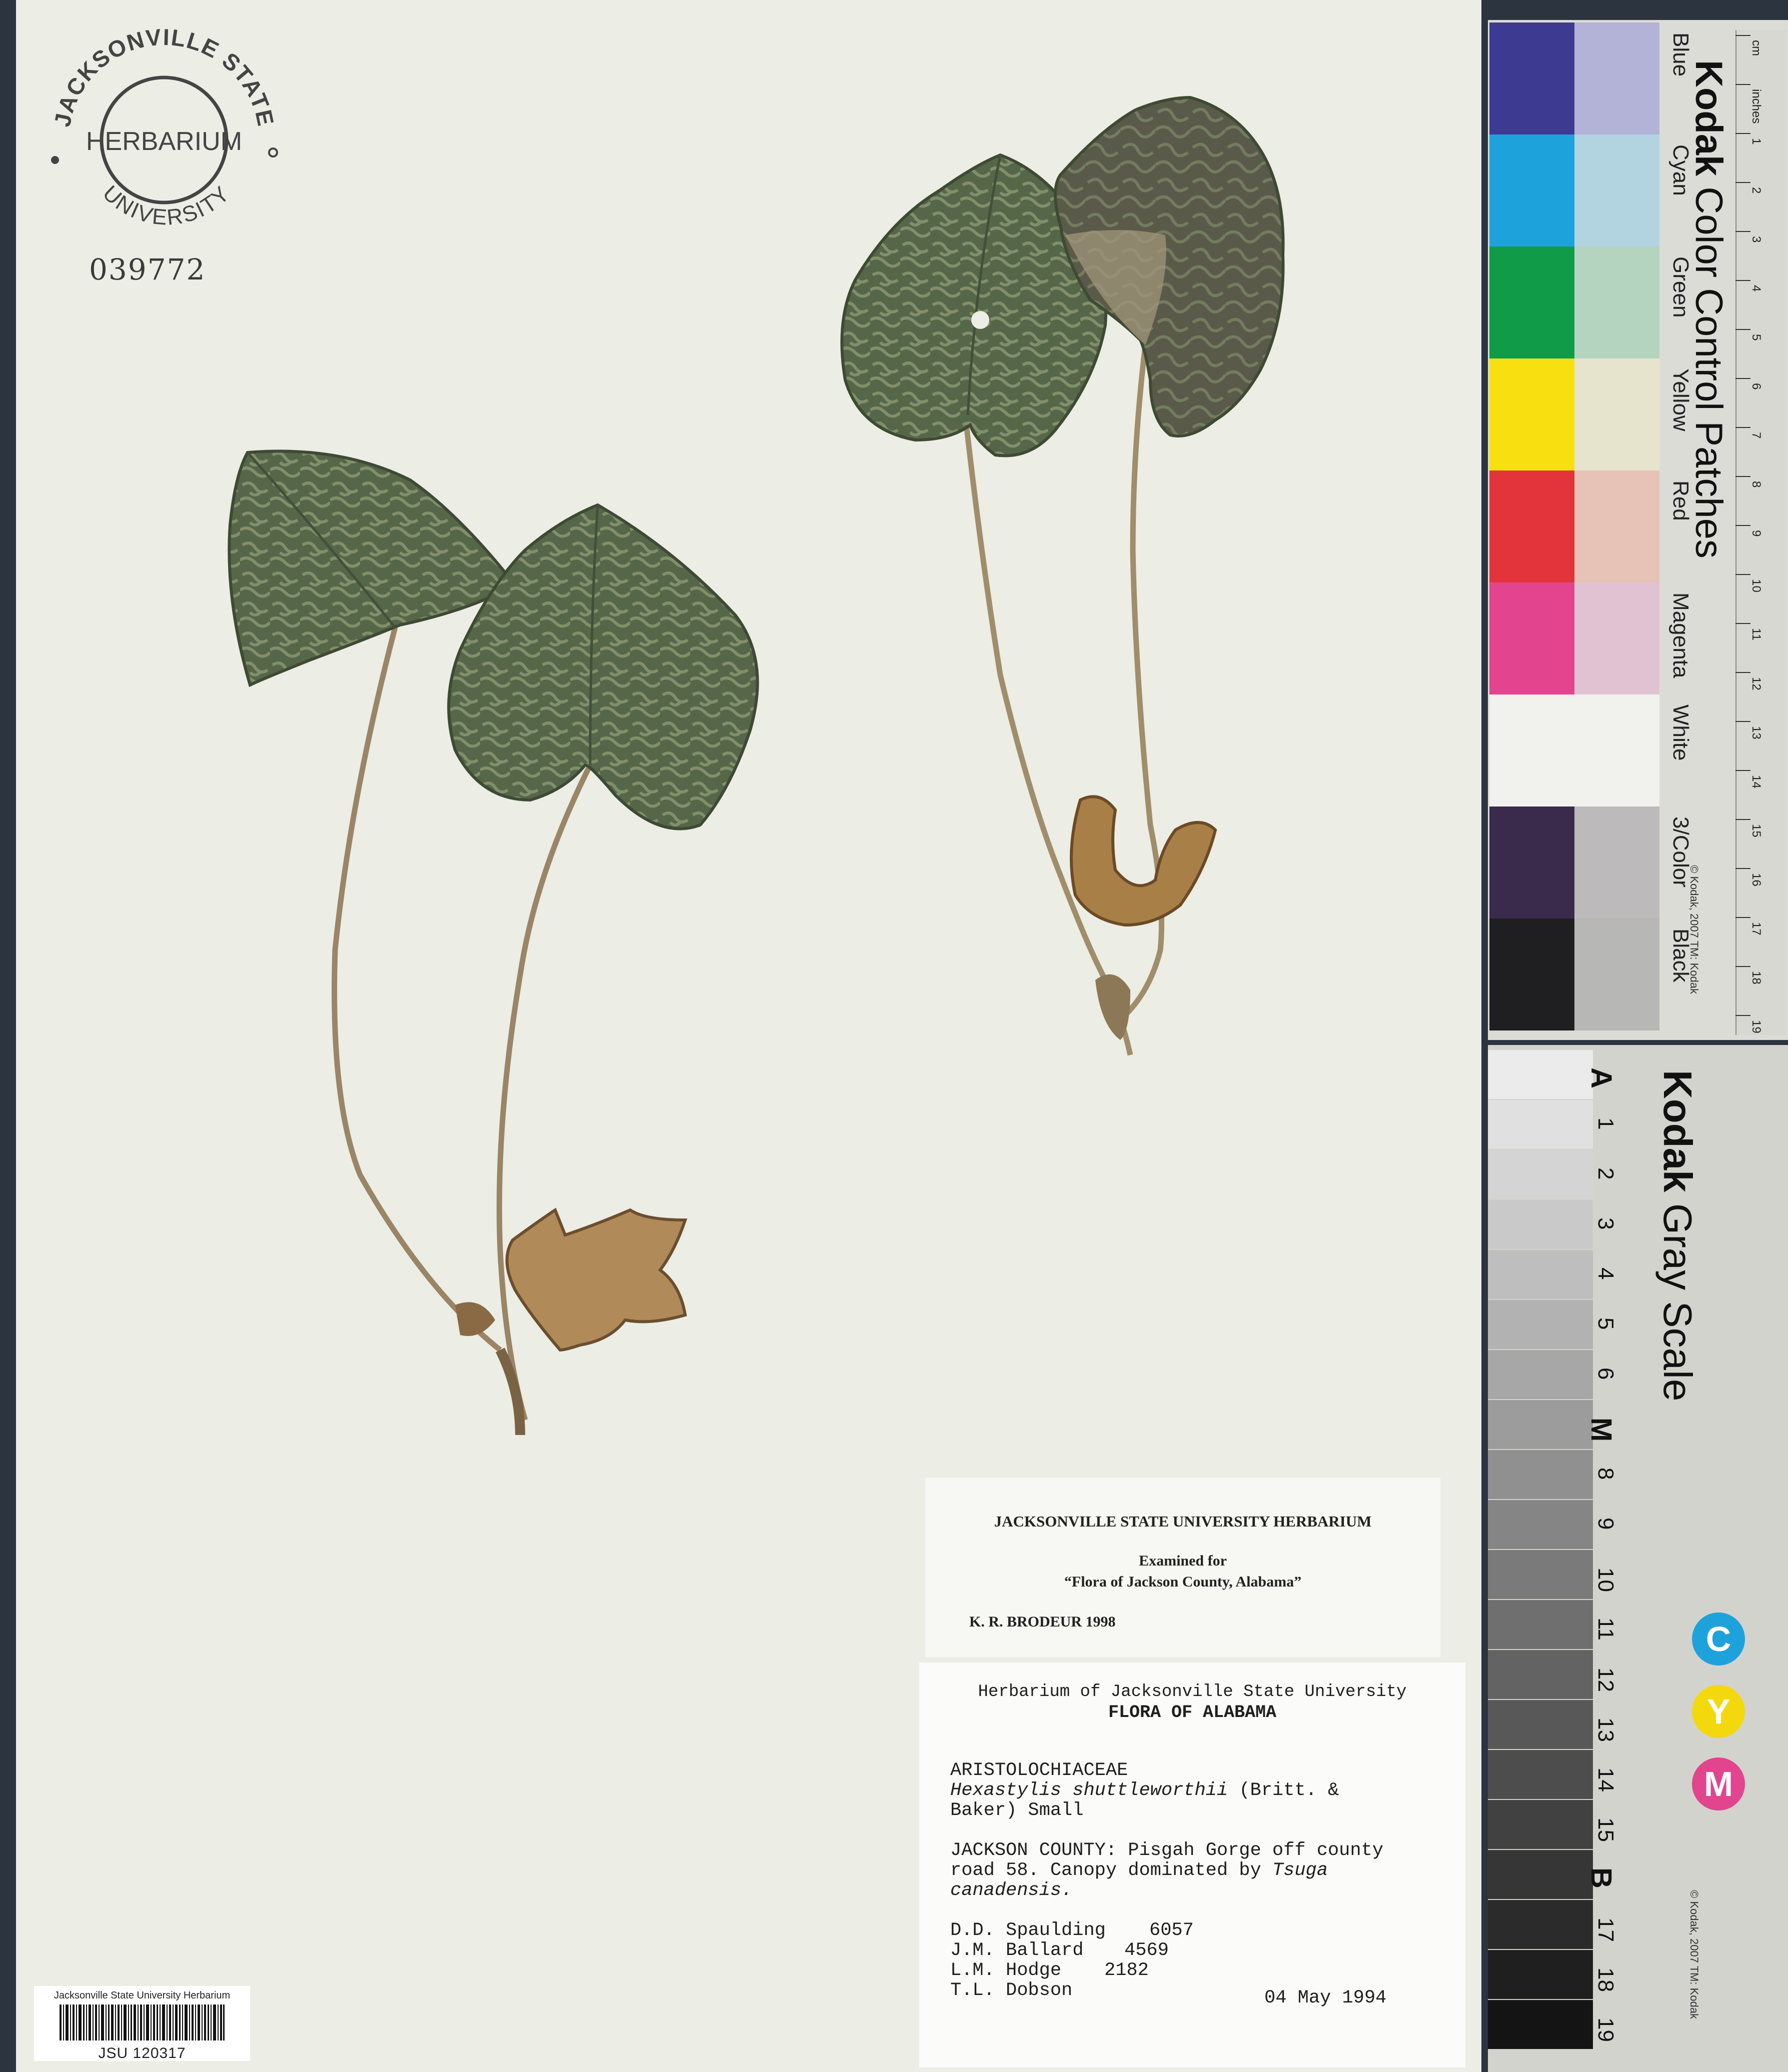  What do you see at coordinates (1756, 337) in the screenshot?
I see `ruler-label: 5` at bounding box center [1756, 337].